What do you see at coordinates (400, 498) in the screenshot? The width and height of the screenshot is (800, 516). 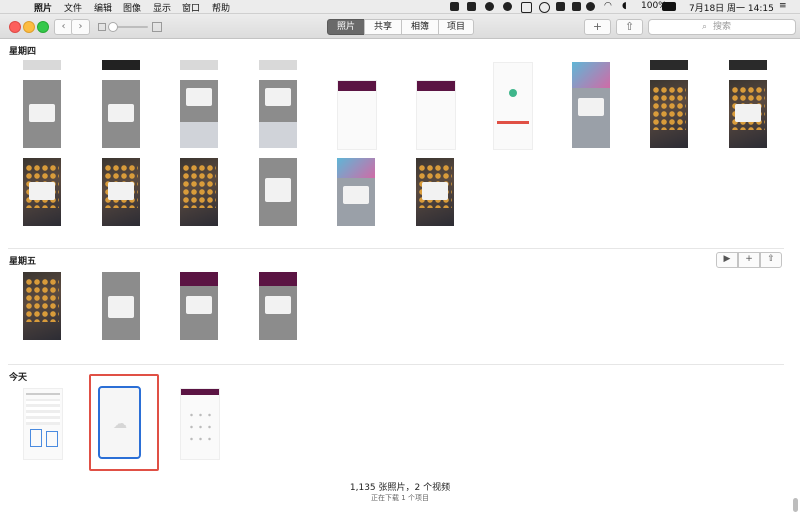 I see `download-status: 正在下载 1 个项目` at bounding box center [400, 498].